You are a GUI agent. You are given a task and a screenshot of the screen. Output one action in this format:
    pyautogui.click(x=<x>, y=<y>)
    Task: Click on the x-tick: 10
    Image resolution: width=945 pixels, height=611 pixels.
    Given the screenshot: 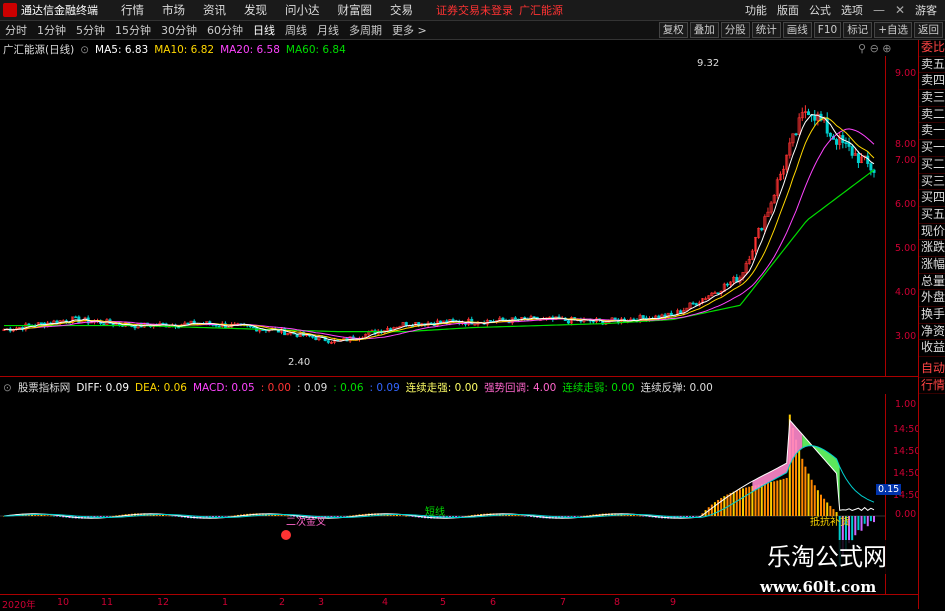 What is the action you would take?
    pyautogui.click(x=63, y=602)
    